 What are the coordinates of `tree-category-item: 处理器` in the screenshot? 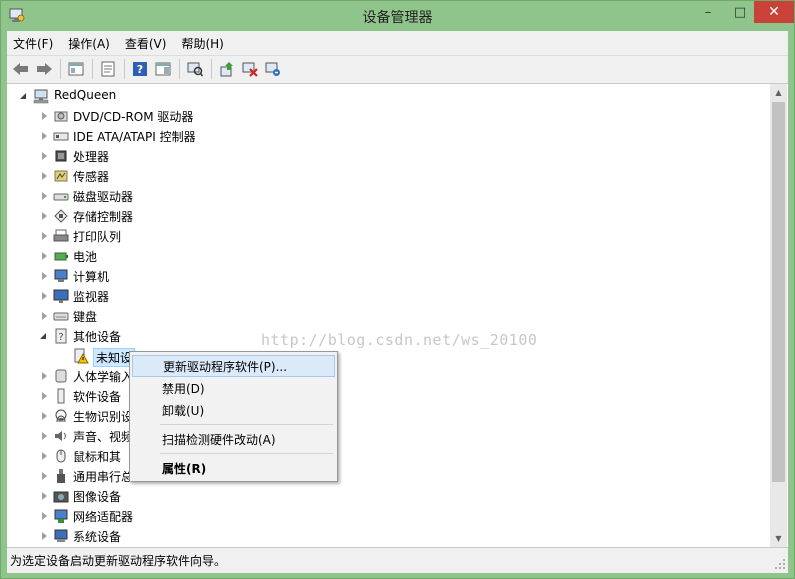 It's located at (157, 156).